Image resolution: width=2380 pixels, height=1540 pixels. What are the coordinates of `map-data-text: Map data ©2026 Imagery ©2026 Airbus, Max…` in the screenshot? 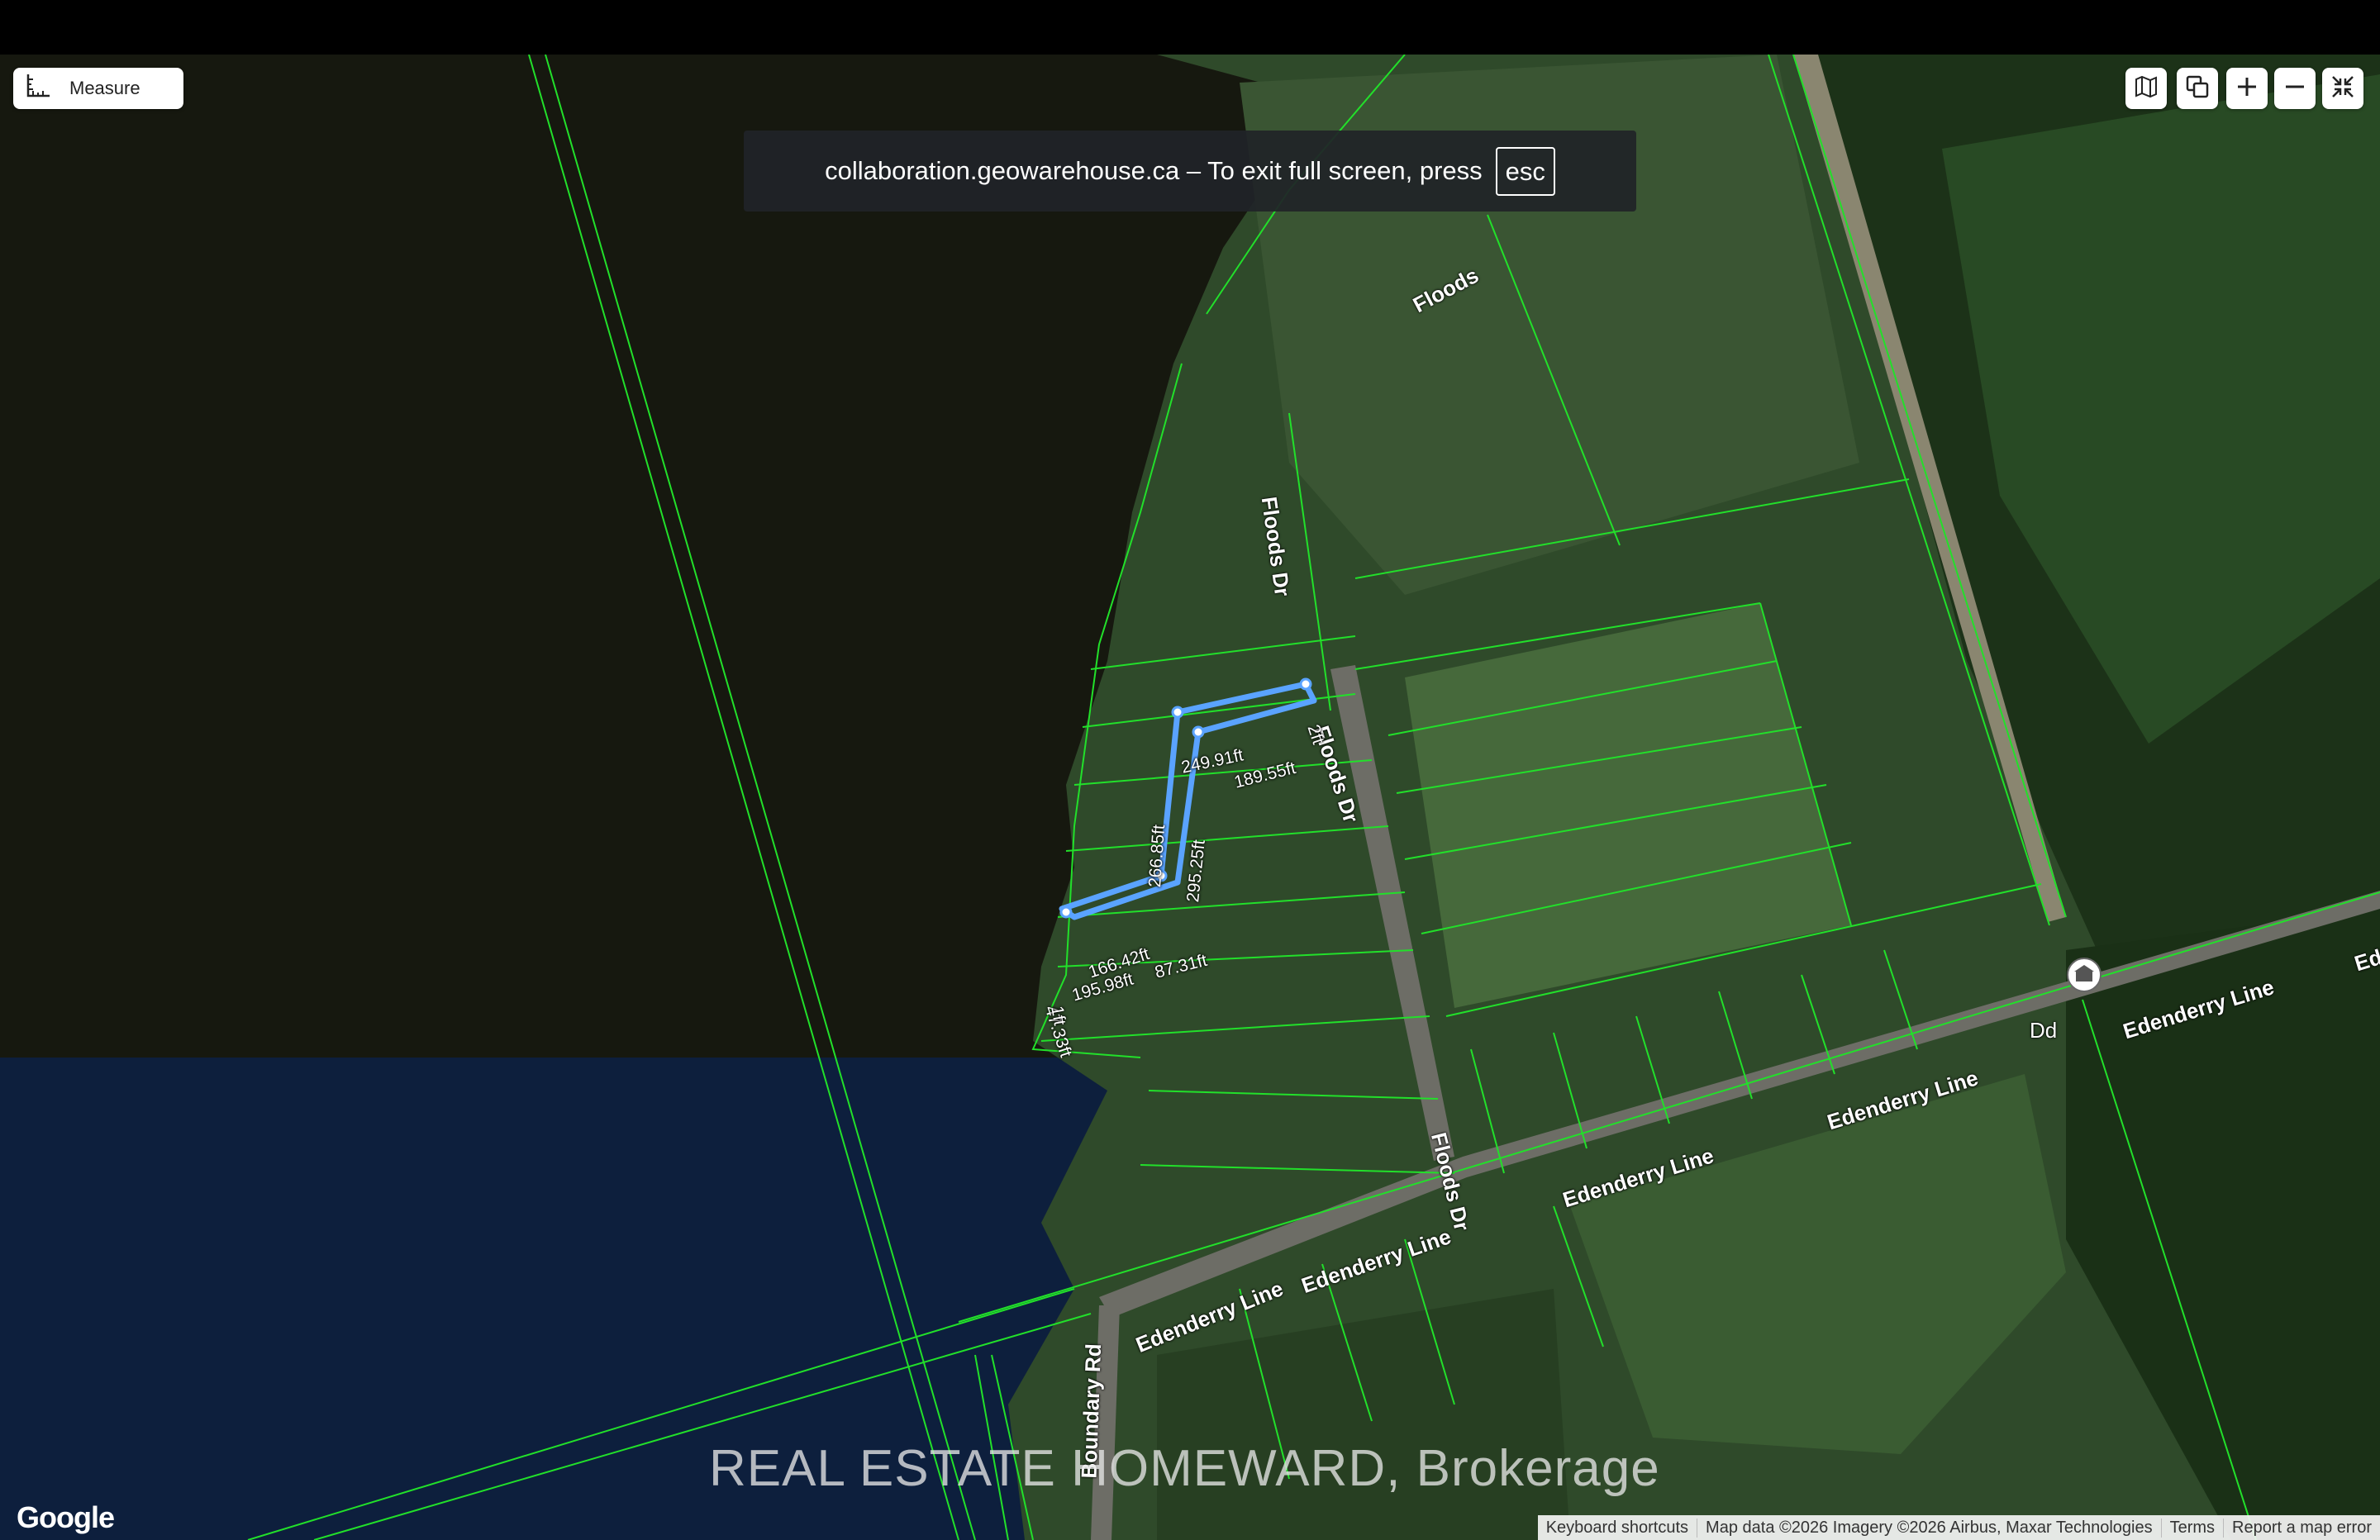 It's located at (1929, 1528).